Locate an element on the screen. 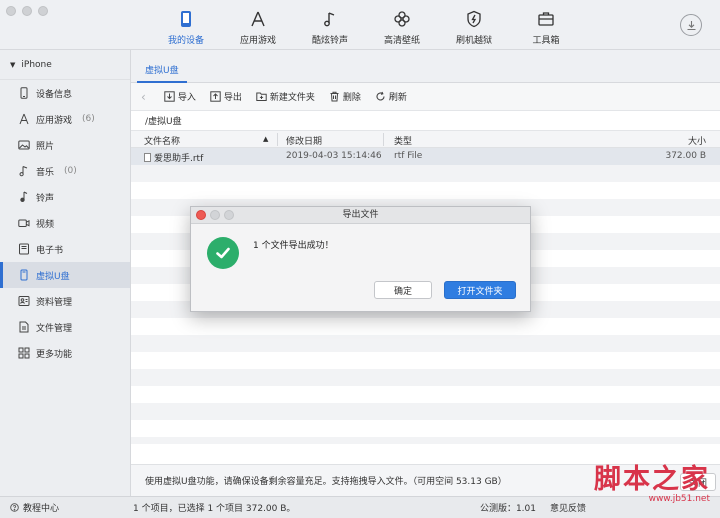  flower-icon is located at coordinates (402, 19).